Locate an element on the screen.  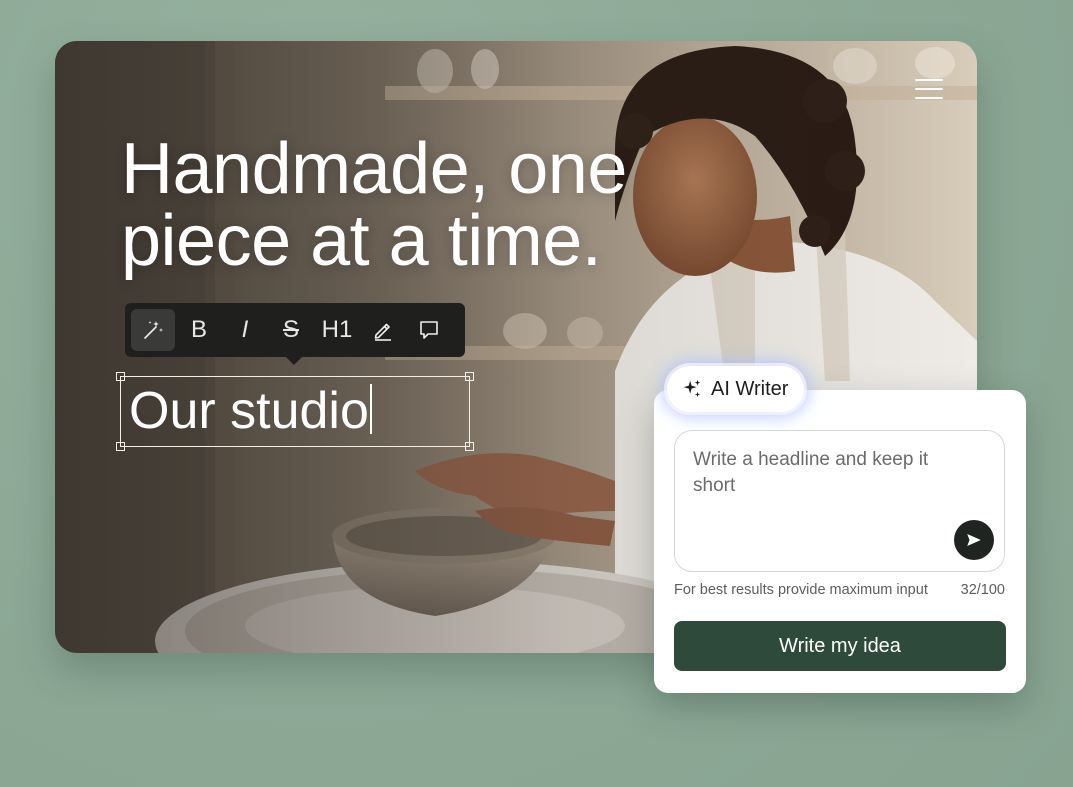
text-caret is located at coordinates (370, 409).